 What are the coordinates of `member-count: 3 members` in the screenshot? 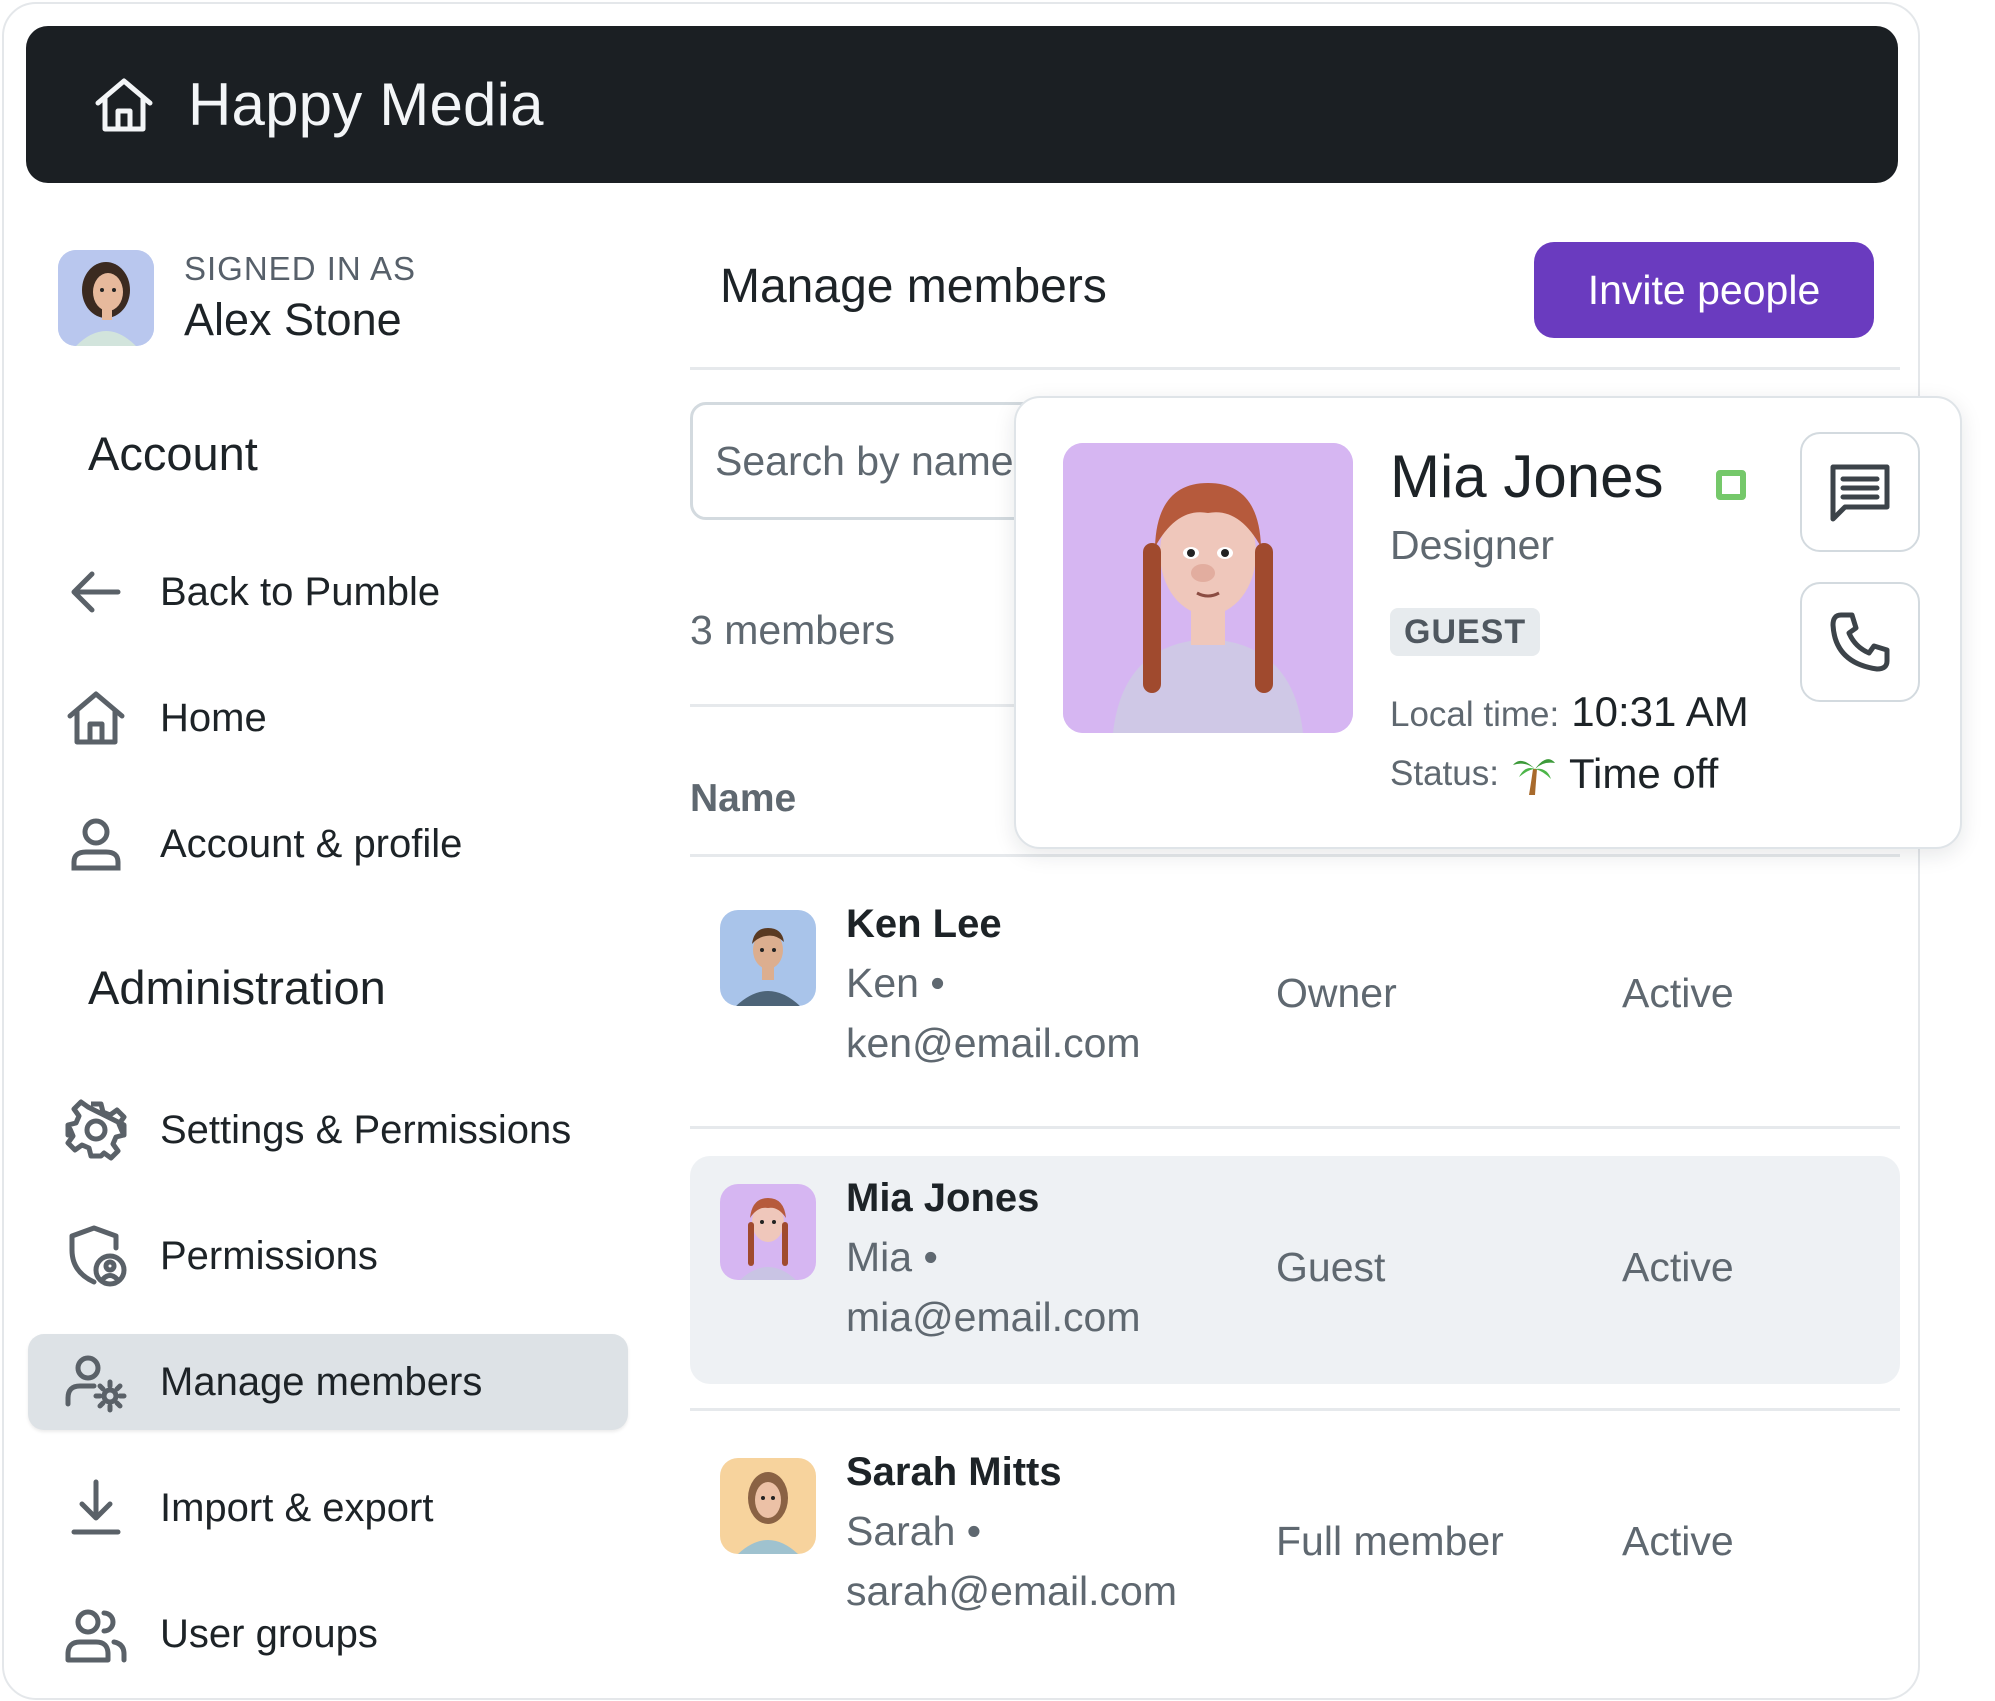 It's located at (793, 630).